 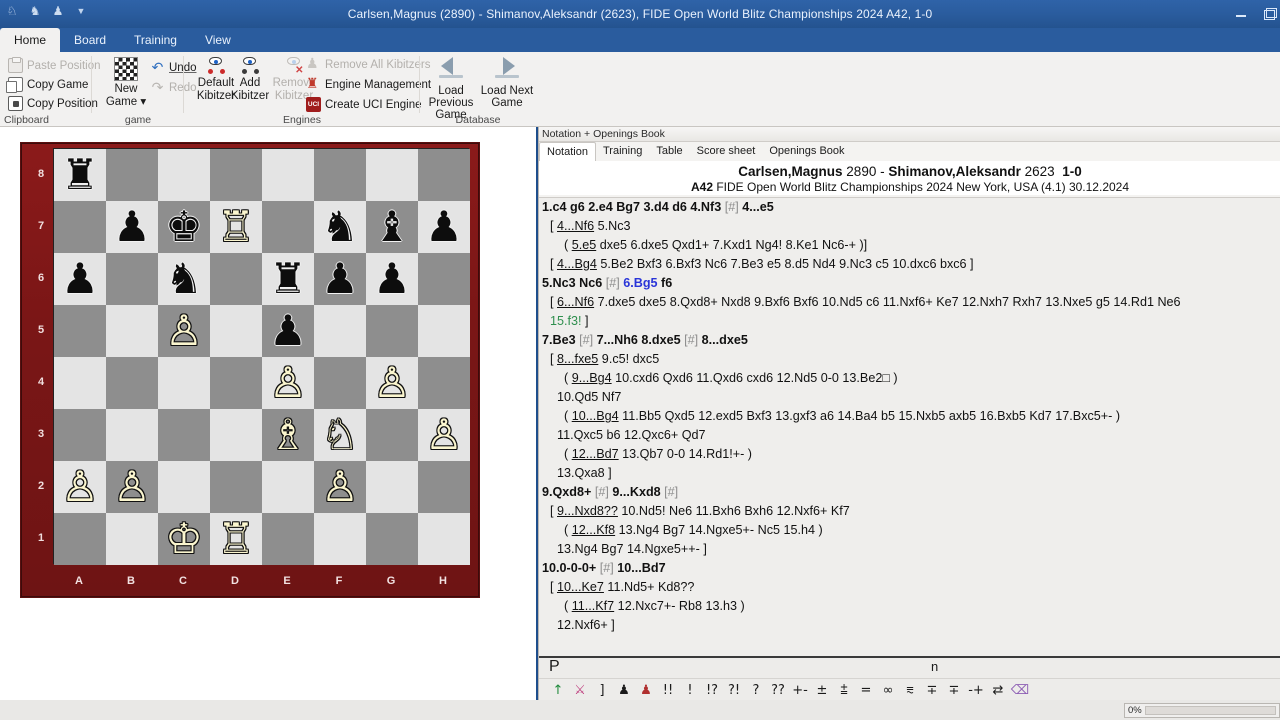 What do you see at coordinates (444, 279) in the screenshot?
I see `board-square-h6` at bounding box center [444, 279].